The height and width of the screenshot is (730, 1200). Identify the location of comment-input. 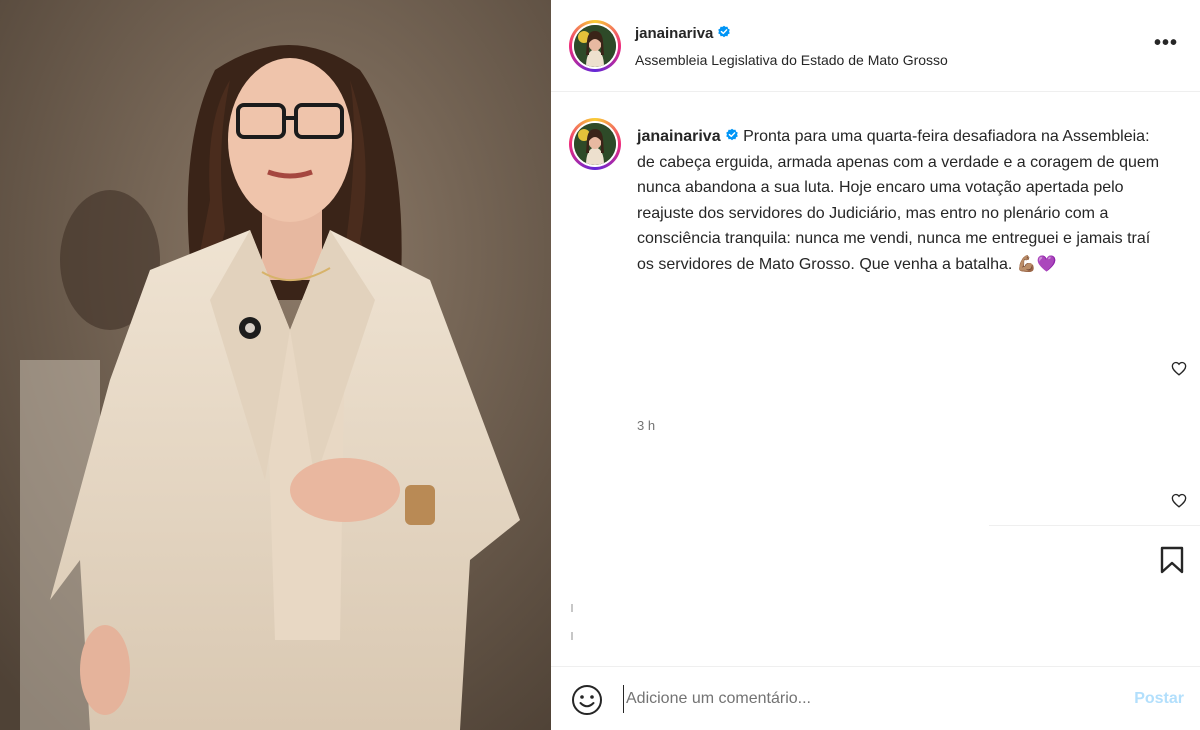
(863, 699).